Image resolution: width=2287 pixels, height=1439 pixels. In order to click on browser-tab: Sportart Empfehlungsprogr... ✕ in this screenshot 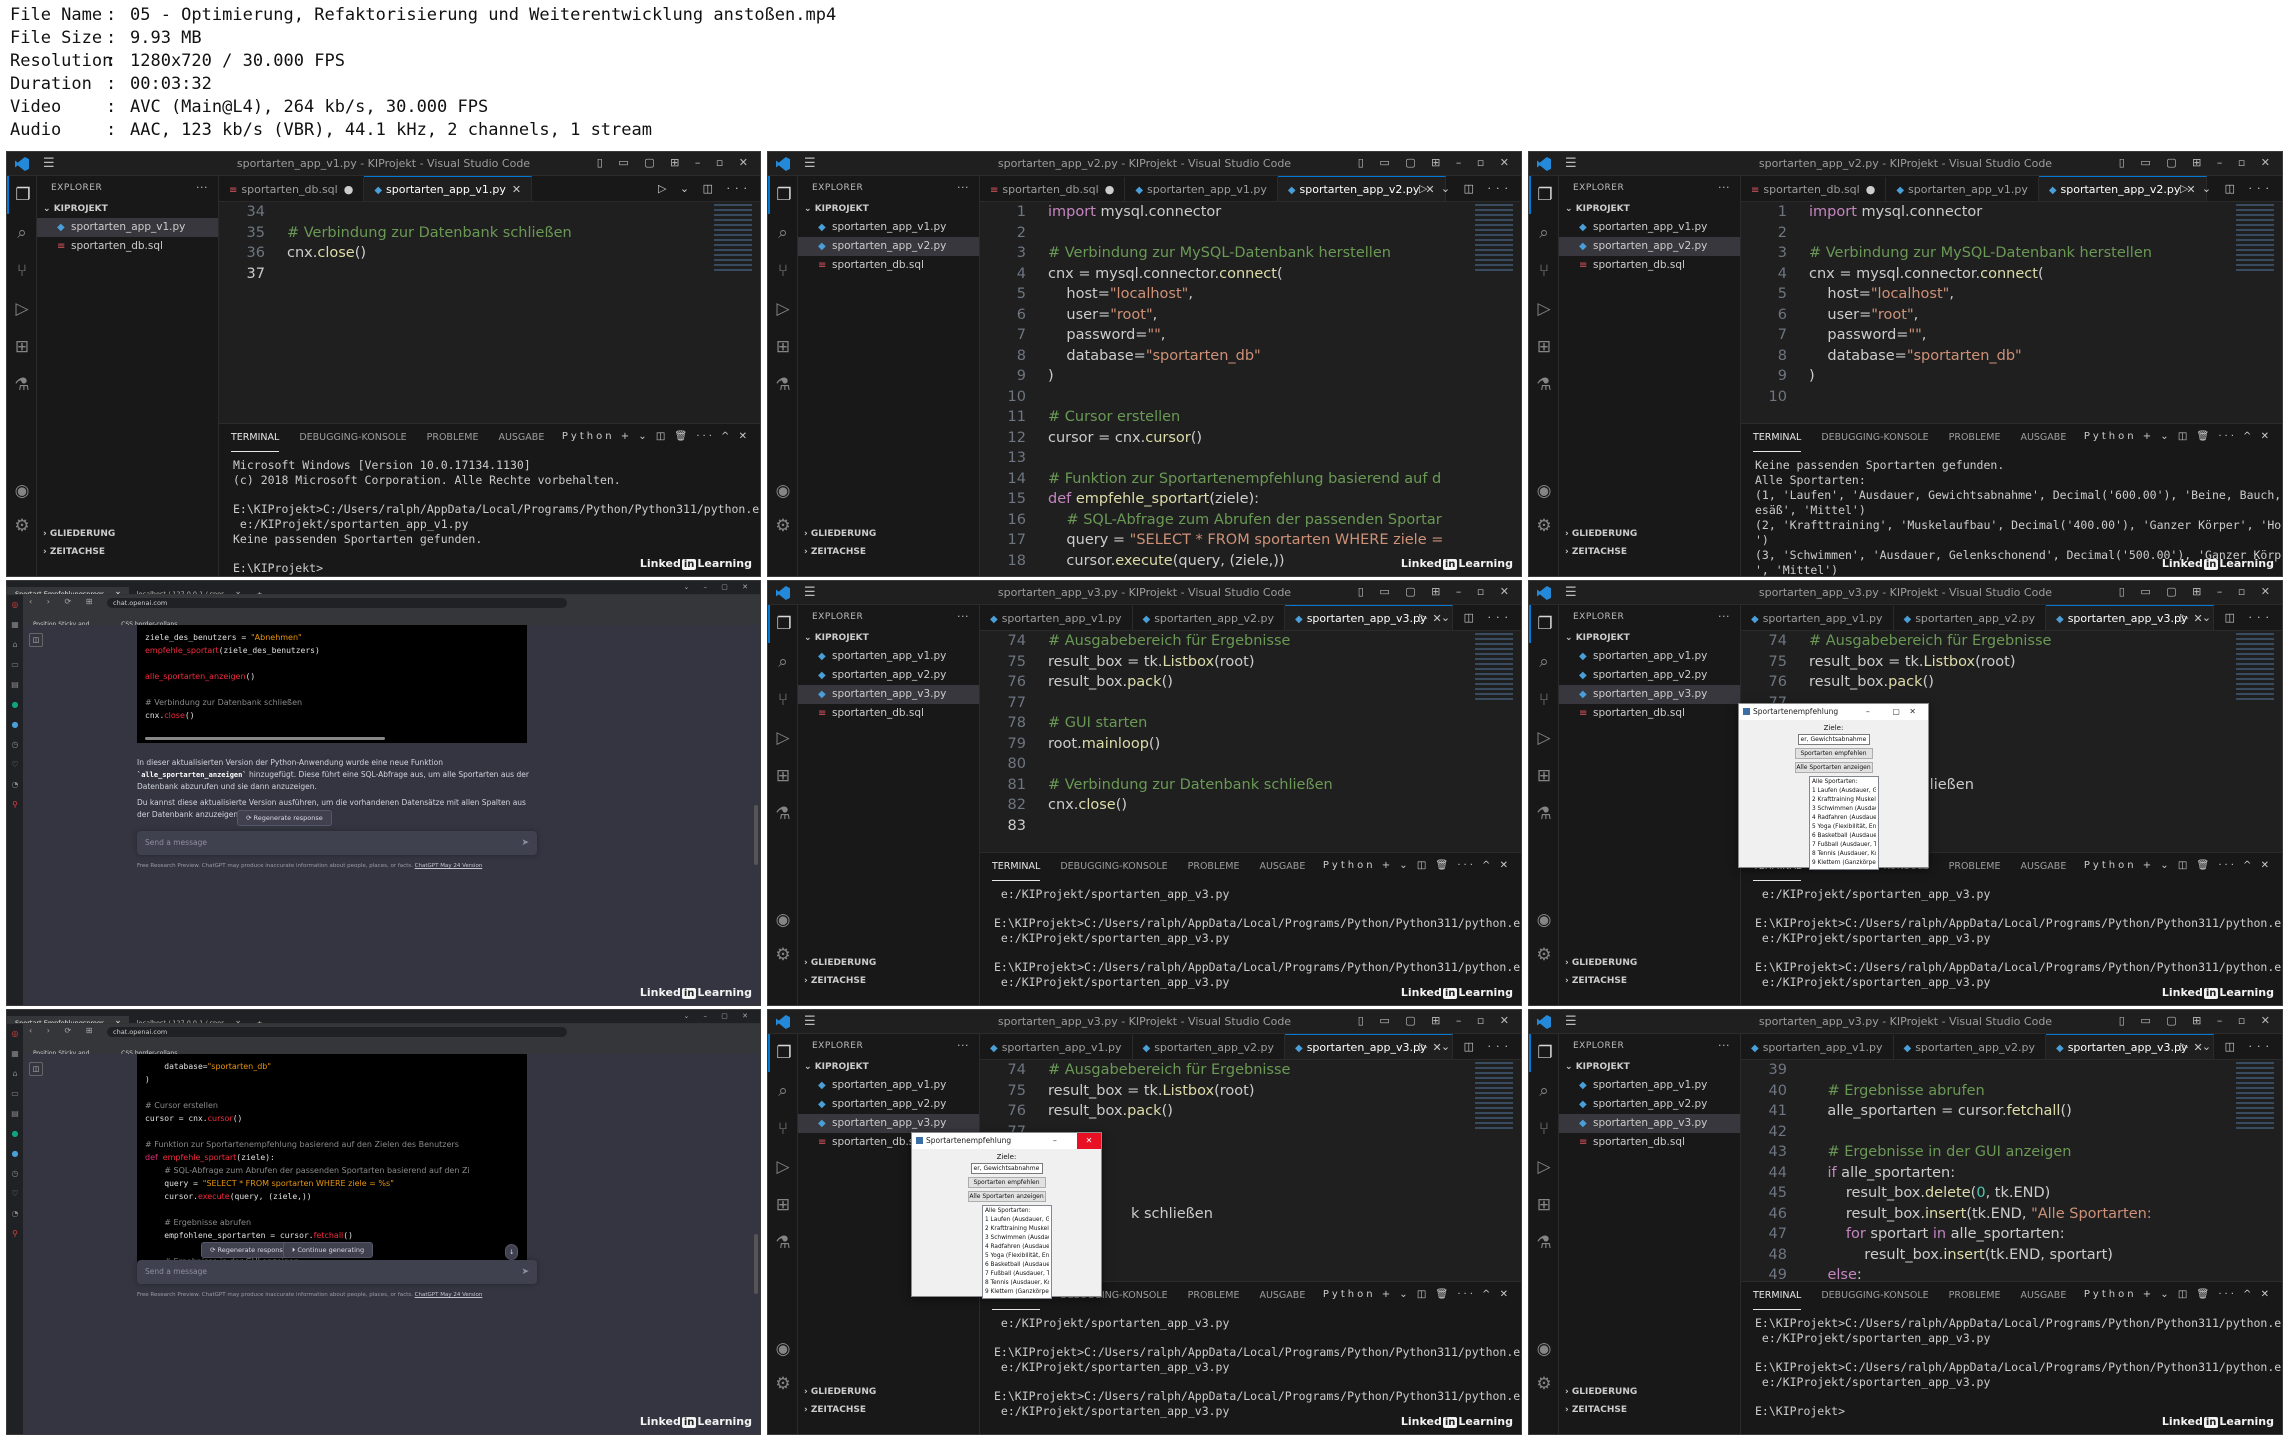, I will do `click(68, 1019)`.